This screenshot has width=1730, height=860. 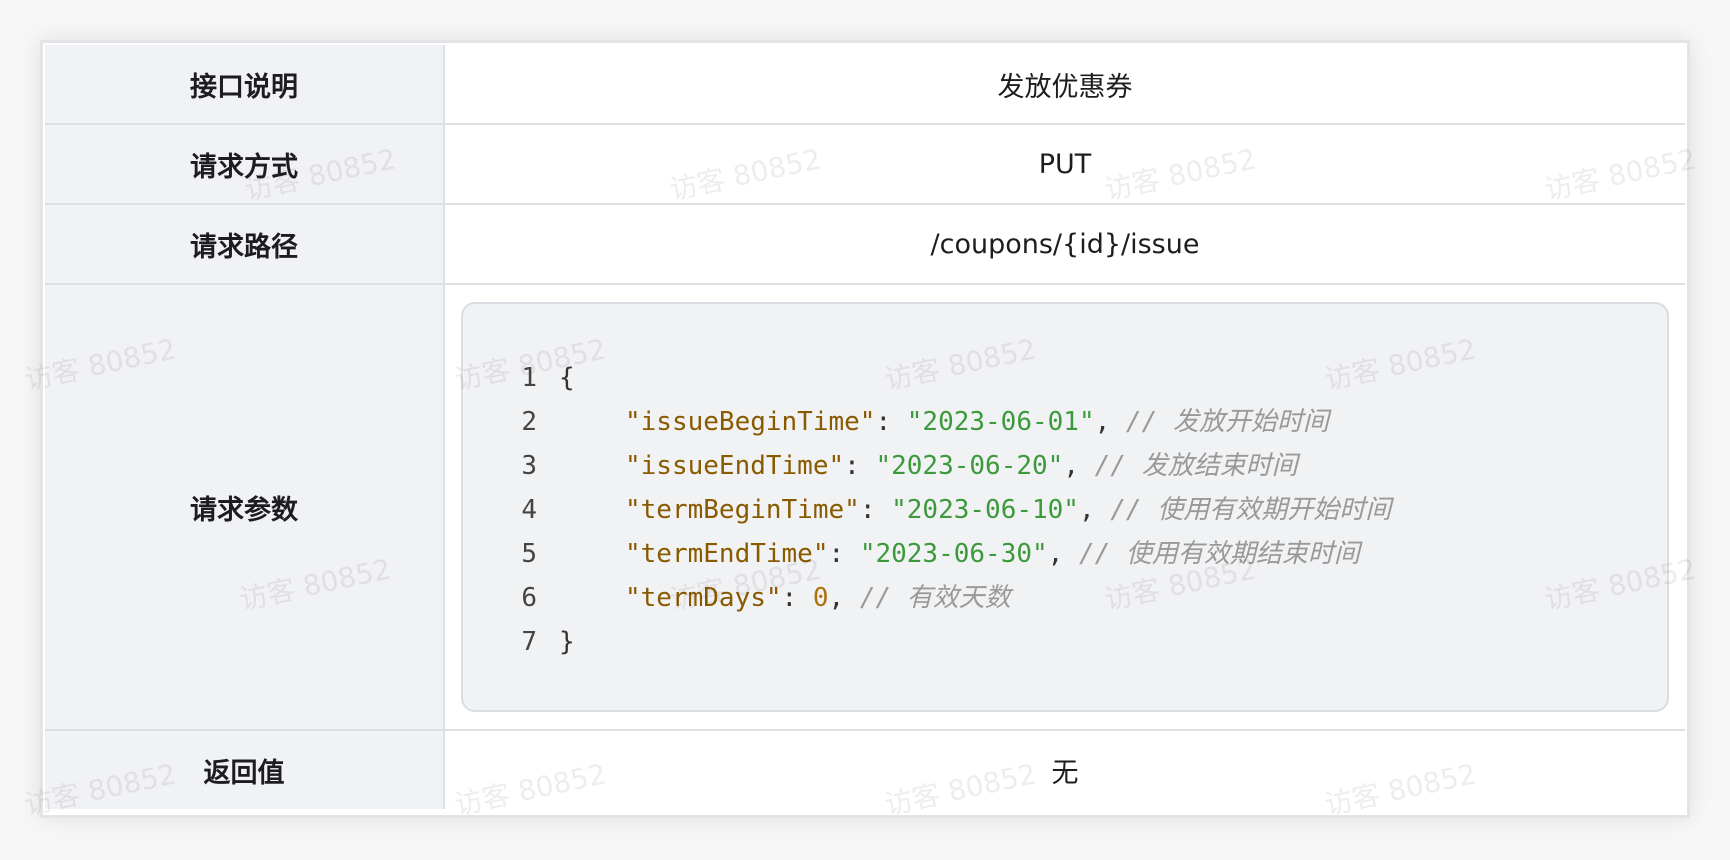 I want to click on table-row: 返回值 无, so click(x=865, y=769).